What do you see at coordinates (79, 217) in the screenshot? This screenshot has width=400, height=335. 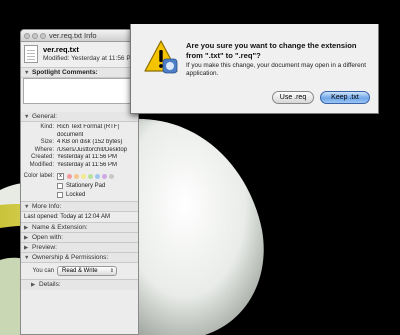 I see `last-opened: Last opened: Today at 12:04 AM` at bounding box center [79, 217].